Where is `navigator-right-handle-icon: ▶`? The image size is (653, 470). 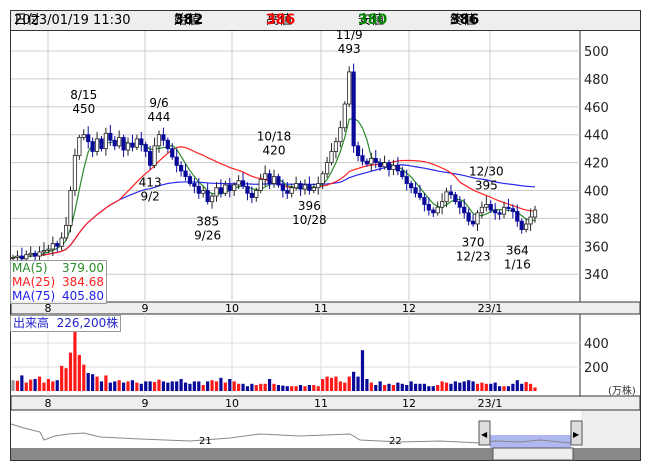
navigator-right-handle-icon: ▶ is located at coordinates (576, 434).